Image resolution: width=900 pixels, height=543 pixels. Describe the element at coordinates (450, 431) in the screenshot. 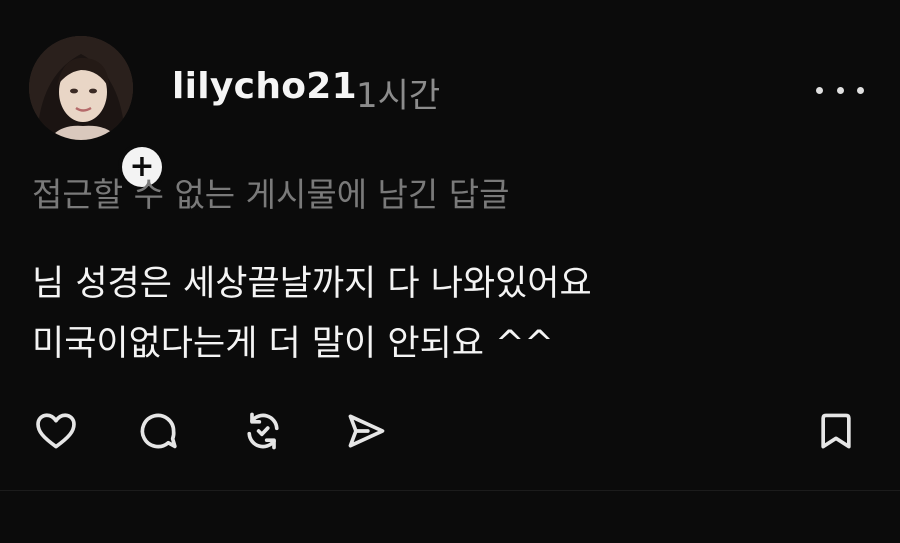

I see `post-action-bar` at that location.